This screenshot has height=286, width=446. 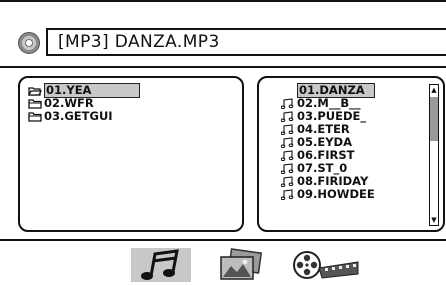 What do you see at coordinates (78, 116) in the screenshot?
I see `folder-label: 03.GETGUI` at bounding box center [78, 116].